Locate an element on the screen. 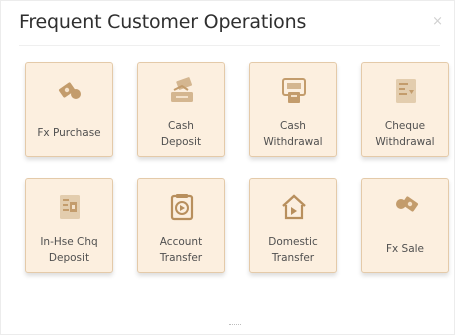  title-divider is located at coordinates (229, 45).